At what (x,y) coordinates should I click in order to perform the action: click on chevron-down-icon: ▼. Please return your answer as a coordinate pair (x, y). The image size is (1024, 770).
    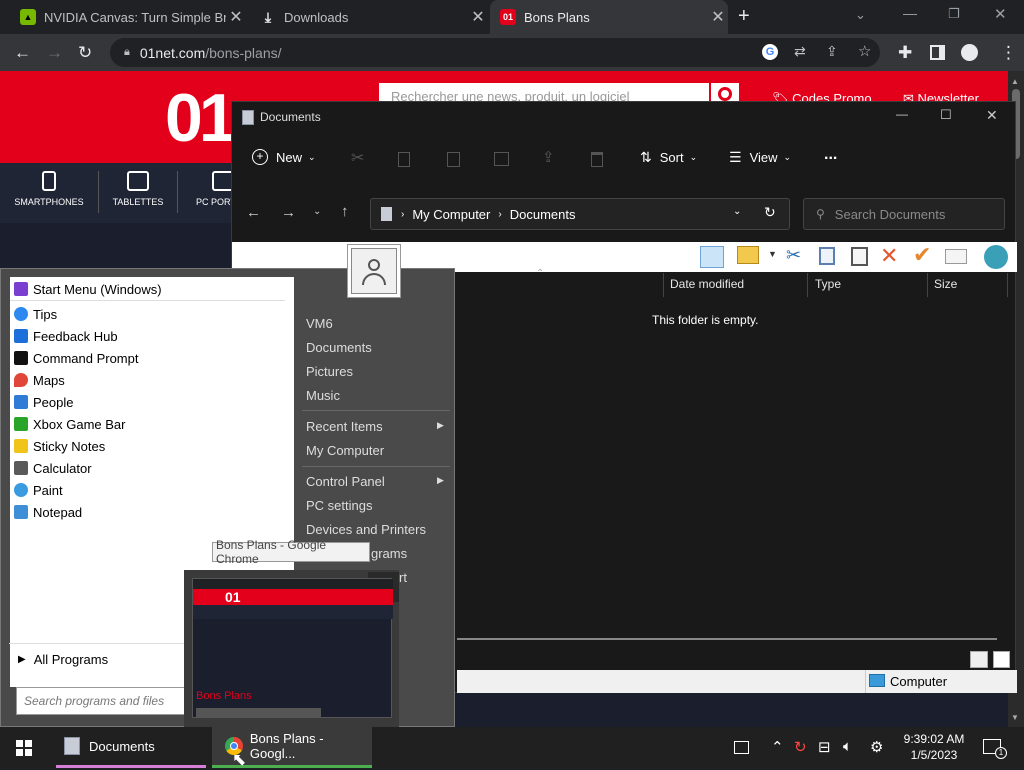
    Looking at the image, I should click on (772, 254).